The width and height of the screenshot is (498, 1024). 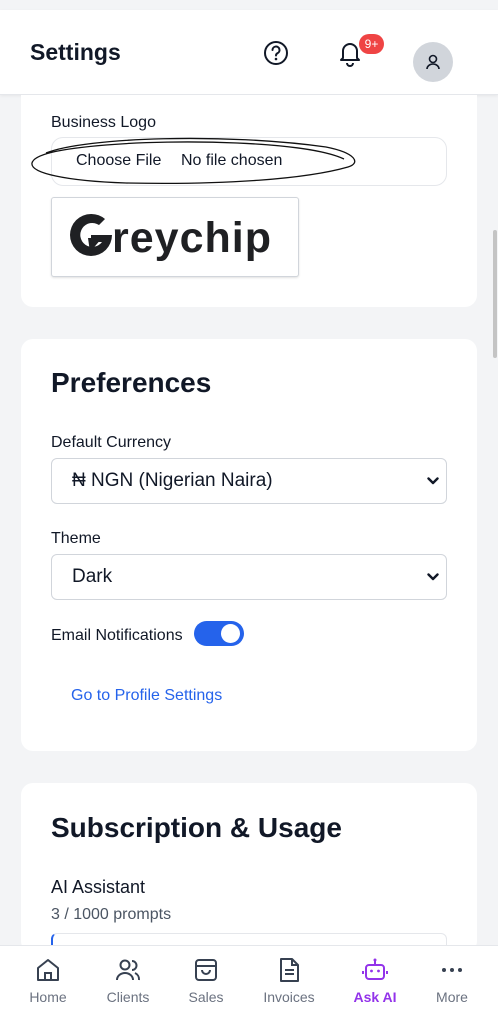 I want to click on page-title: Settings, so click(x=75, y=52).